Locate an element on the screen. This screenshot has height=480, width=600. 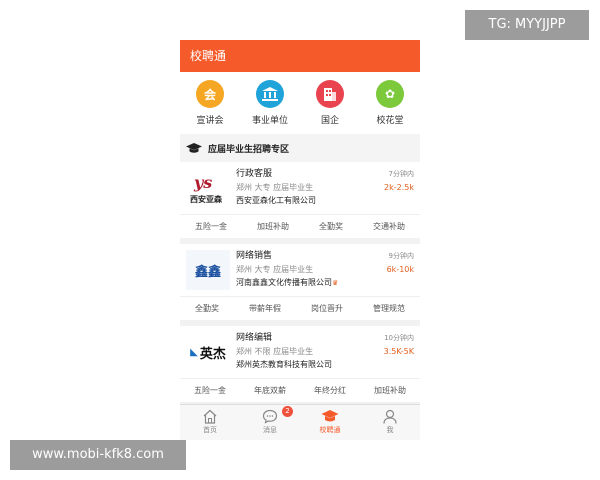
perk-tag: 管理规范 is located at coordinates (389, 308).